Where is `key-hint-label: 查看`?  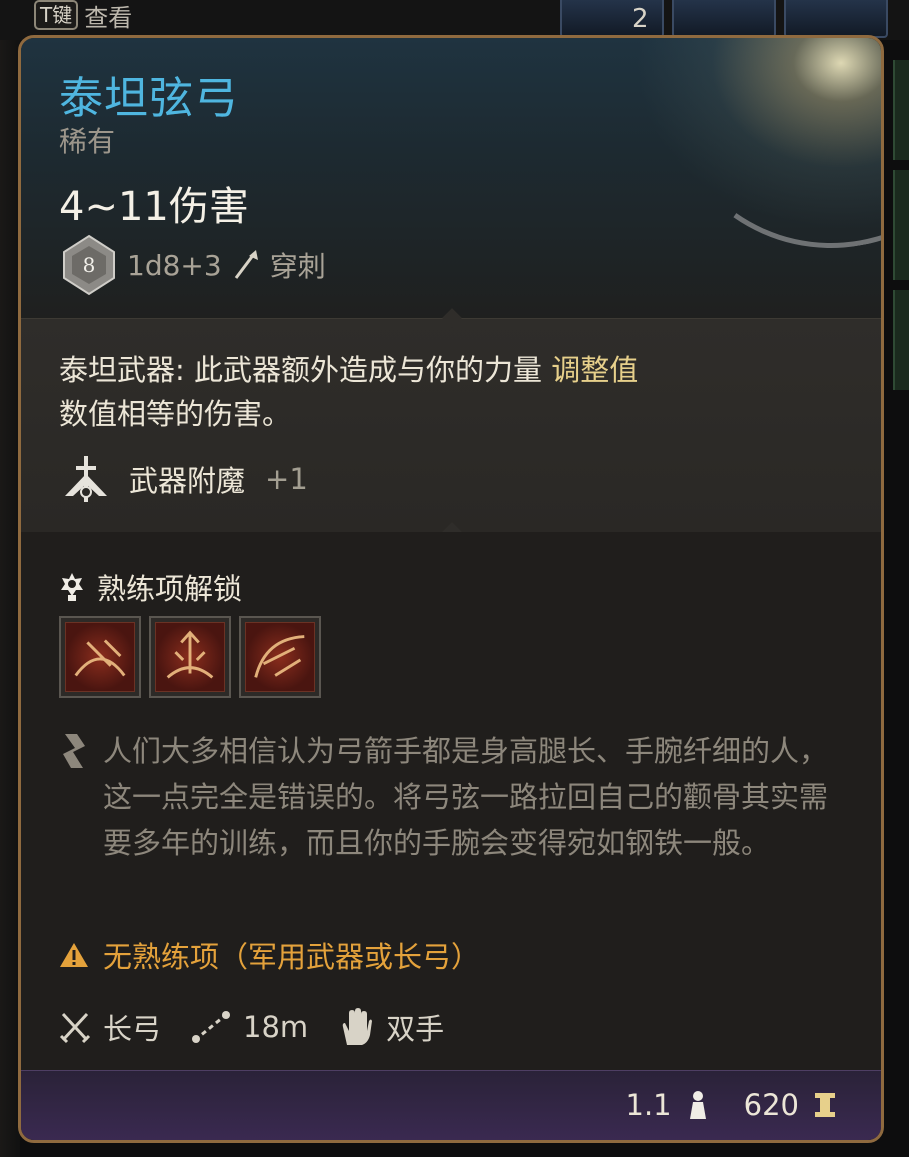
key-hint-label: 查看 is located at coordinates (108, 17).